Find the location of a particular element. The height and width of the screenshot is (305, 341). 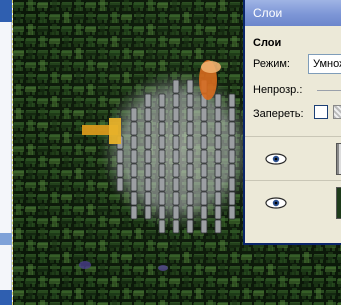

blend-mode-label: Режим: is located at coordinates (271, 64).